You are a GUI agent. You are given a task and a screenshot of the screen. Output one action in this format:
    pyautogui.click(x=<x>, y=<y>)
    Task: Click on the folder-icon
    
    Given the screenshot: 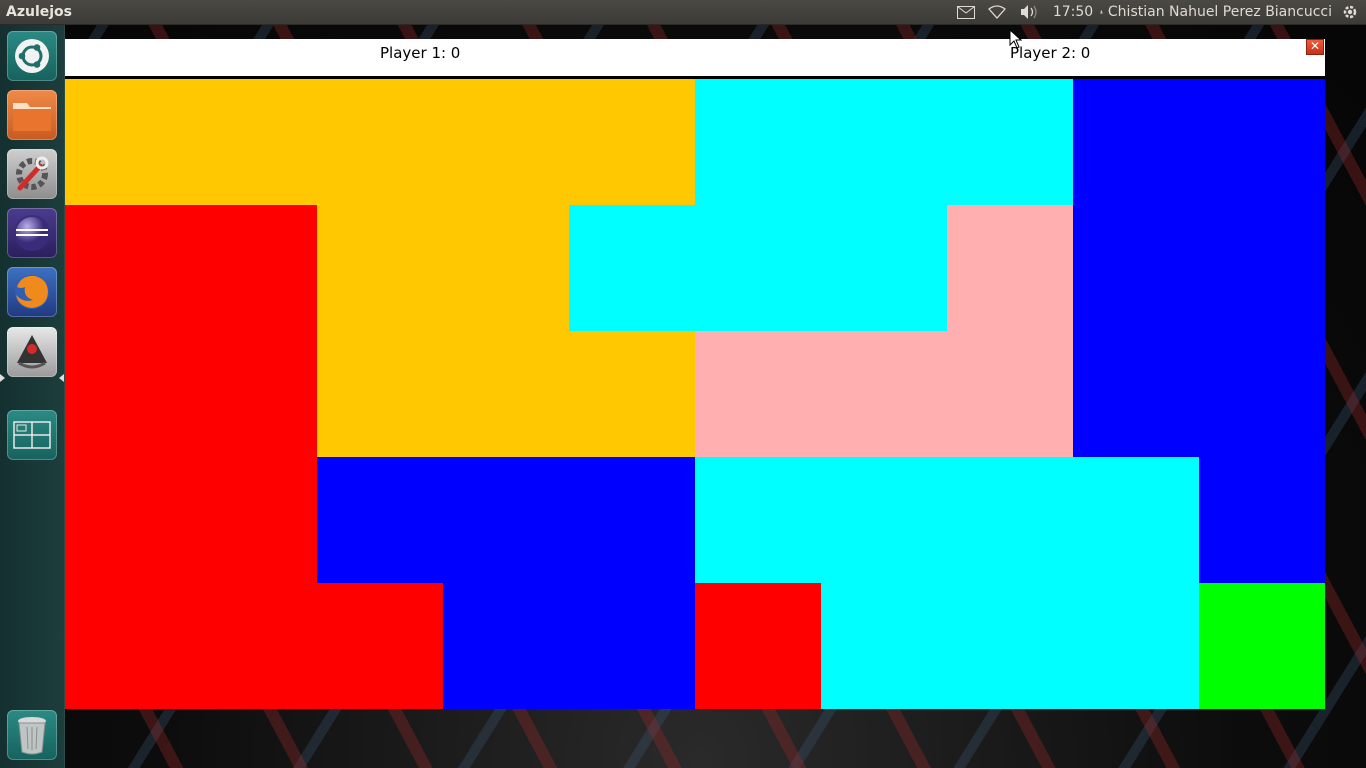 What is the action you would take?
    pyautogui.click(x=32, y=117)
    